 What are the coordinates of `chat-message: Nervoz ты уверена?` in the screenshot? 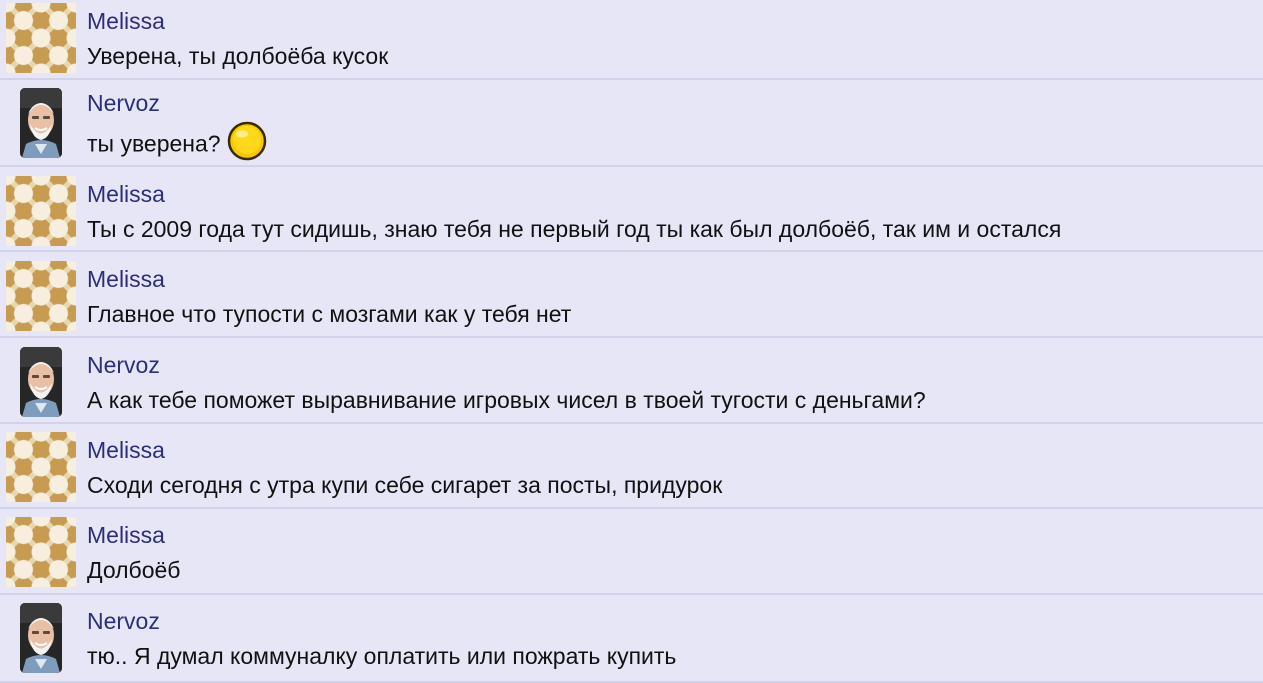 It's located at (631, 123).